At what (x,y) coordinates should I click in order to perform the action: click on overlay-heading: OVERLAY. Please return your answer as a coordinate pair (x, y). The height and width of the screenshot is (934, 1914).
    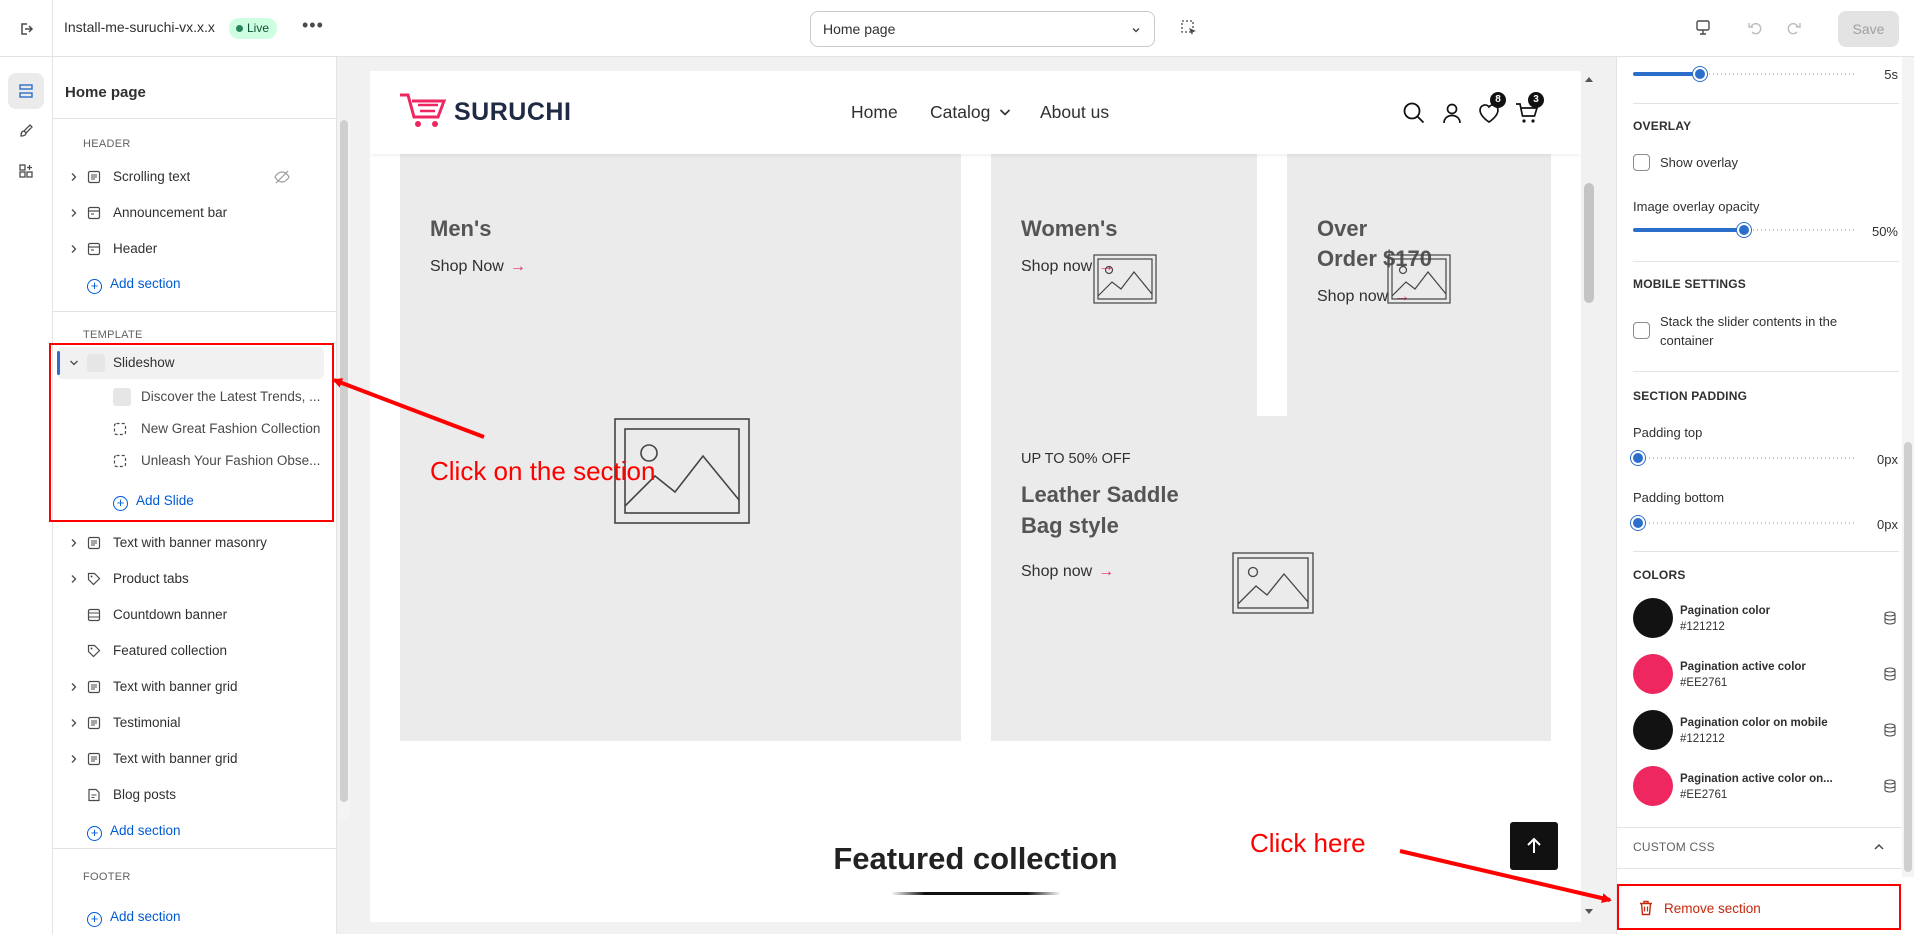
    Looking at the image, I should click on (1662, 126).